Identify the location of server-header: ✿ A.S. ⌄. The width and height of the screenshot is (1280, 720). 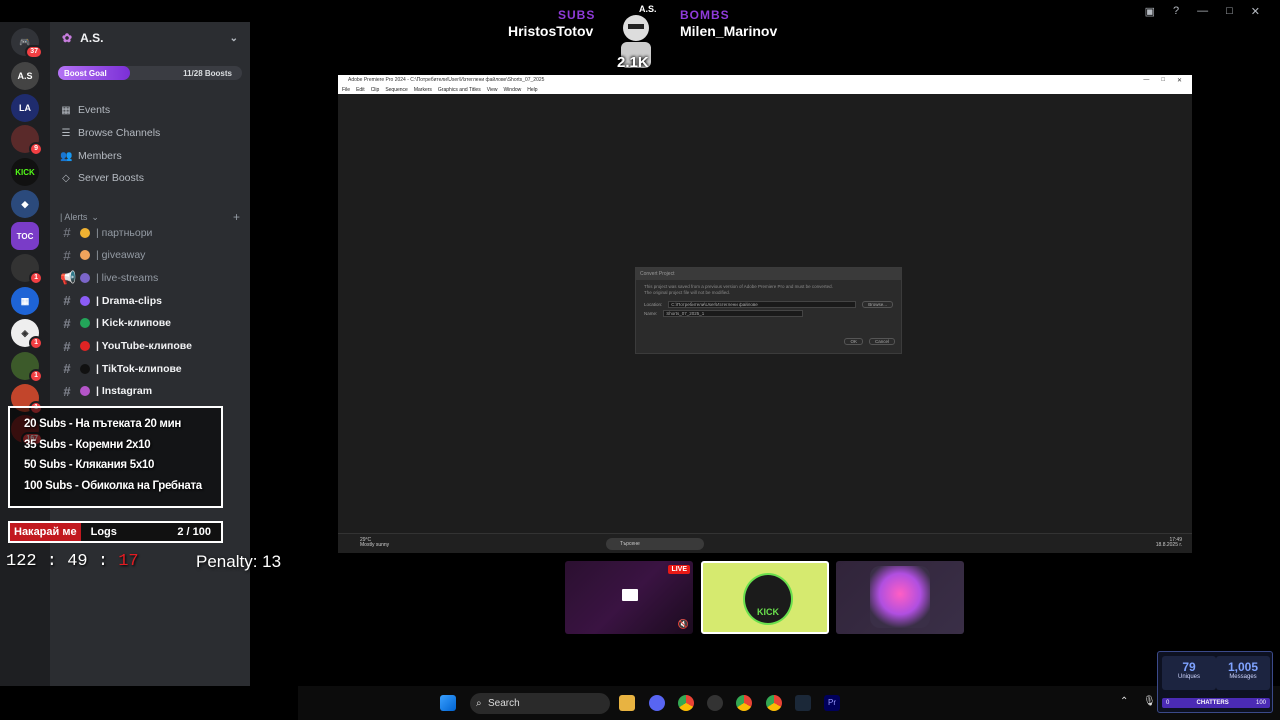
(150, 38).